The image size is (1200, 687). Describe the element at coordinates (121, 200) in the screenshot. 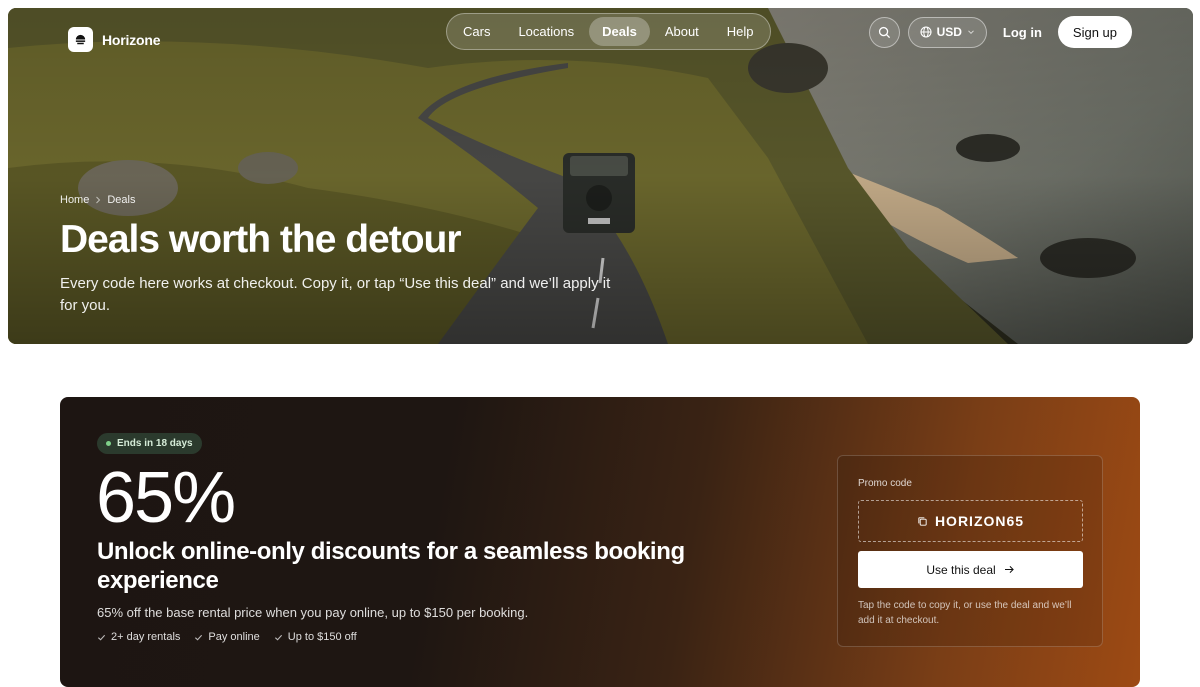

I see `breadcrumb-deals: Deals` at that location.